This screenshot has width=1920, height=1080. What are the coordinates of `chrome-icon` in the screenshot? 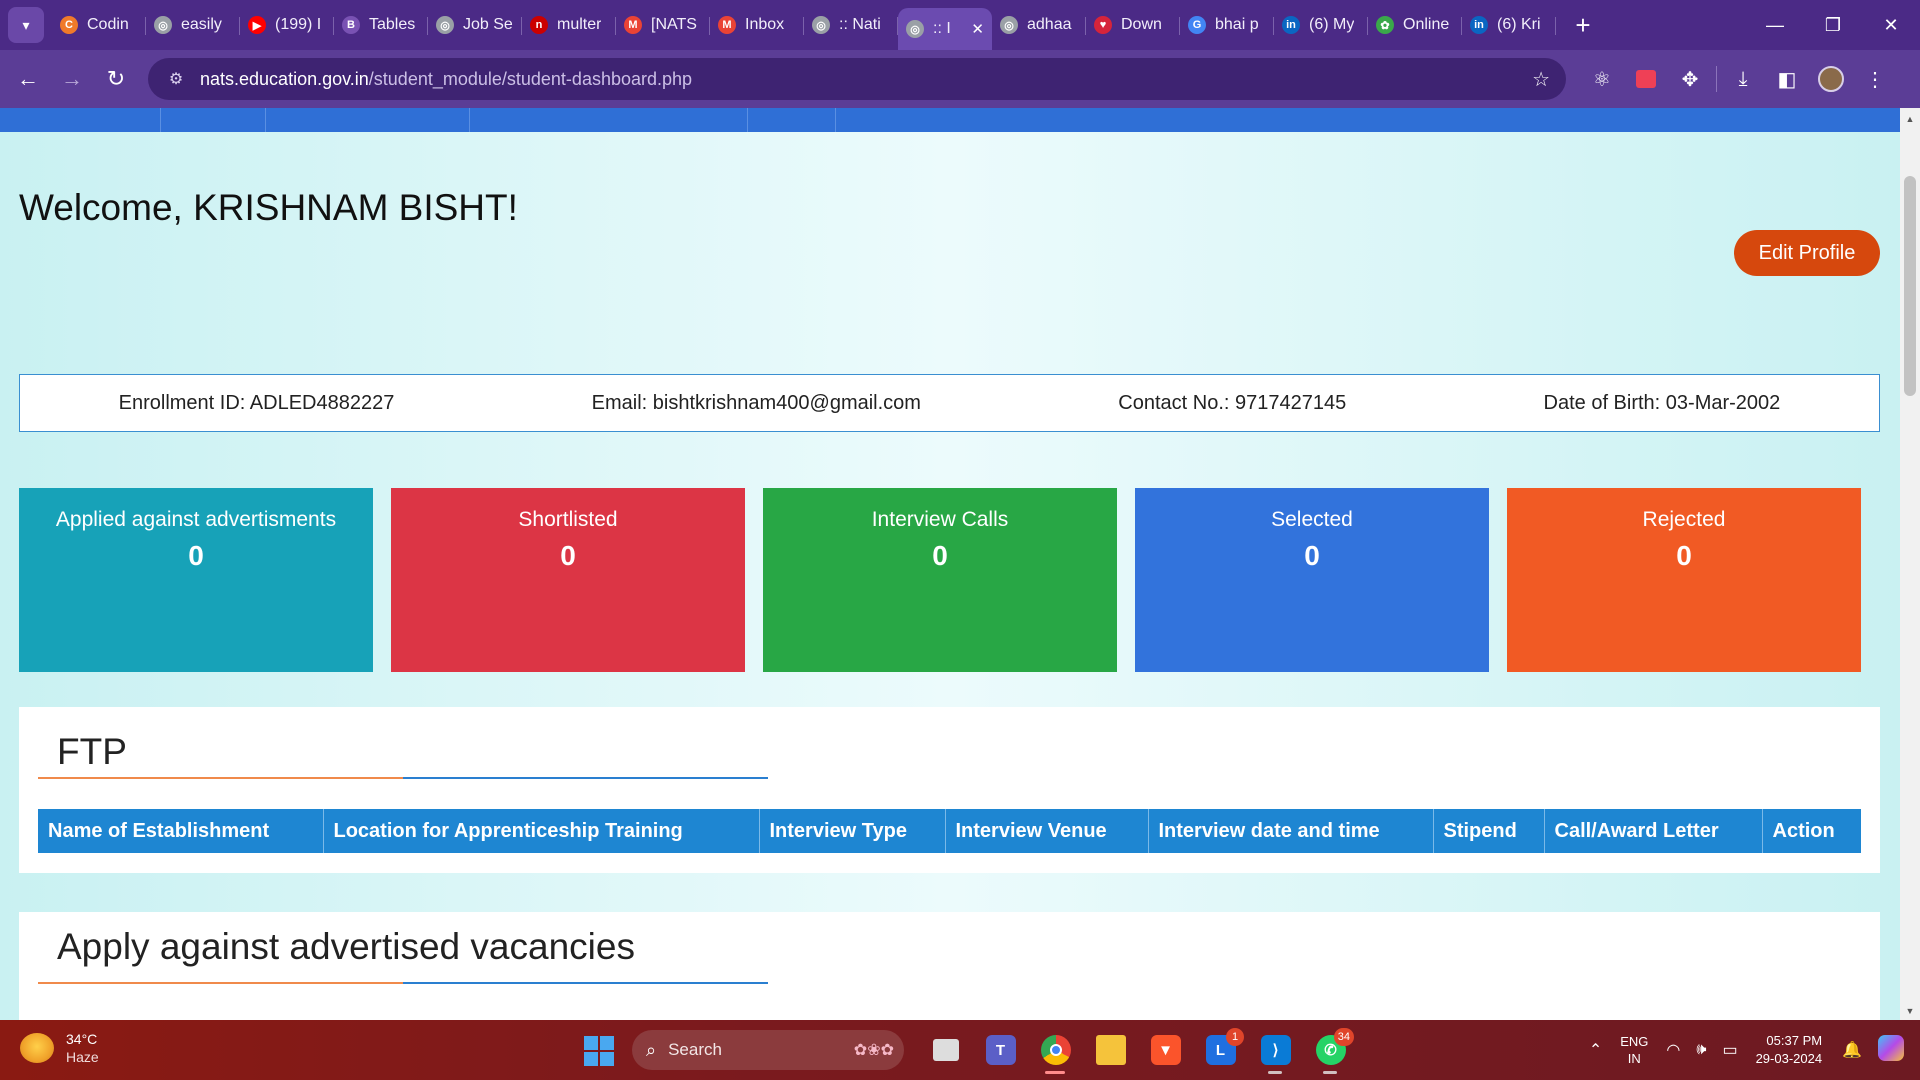 It's located at (1055, 1050).